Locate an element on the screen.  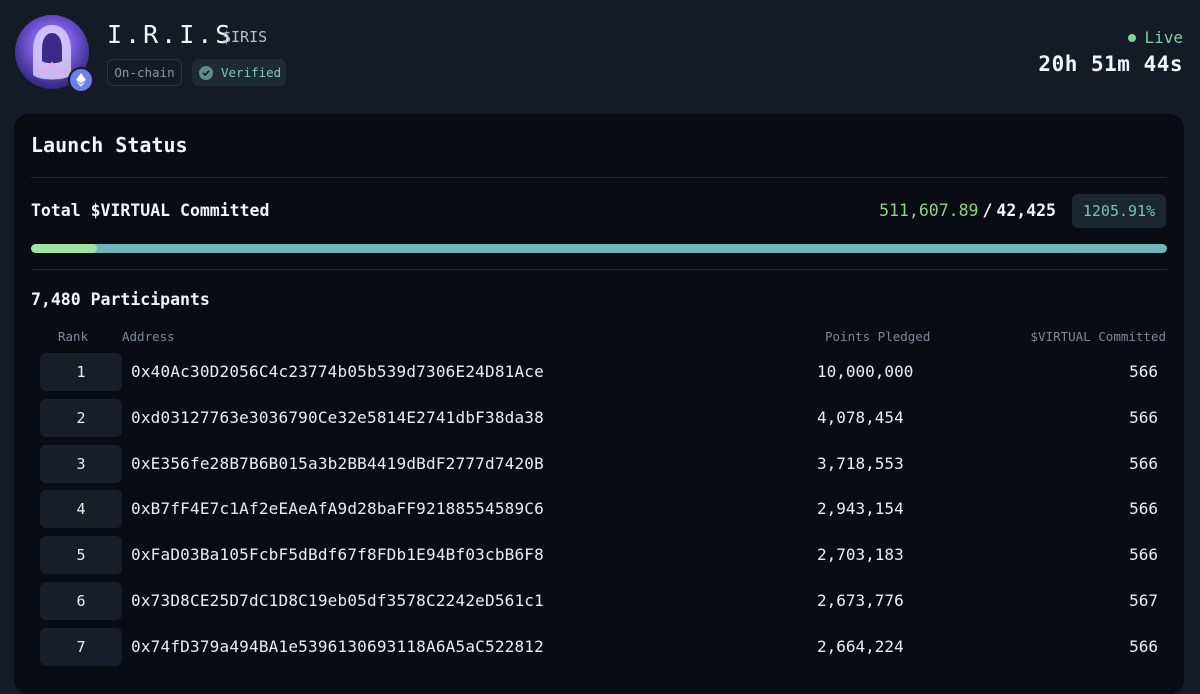
header-rank: Rank is located at coordinates (73, 336).